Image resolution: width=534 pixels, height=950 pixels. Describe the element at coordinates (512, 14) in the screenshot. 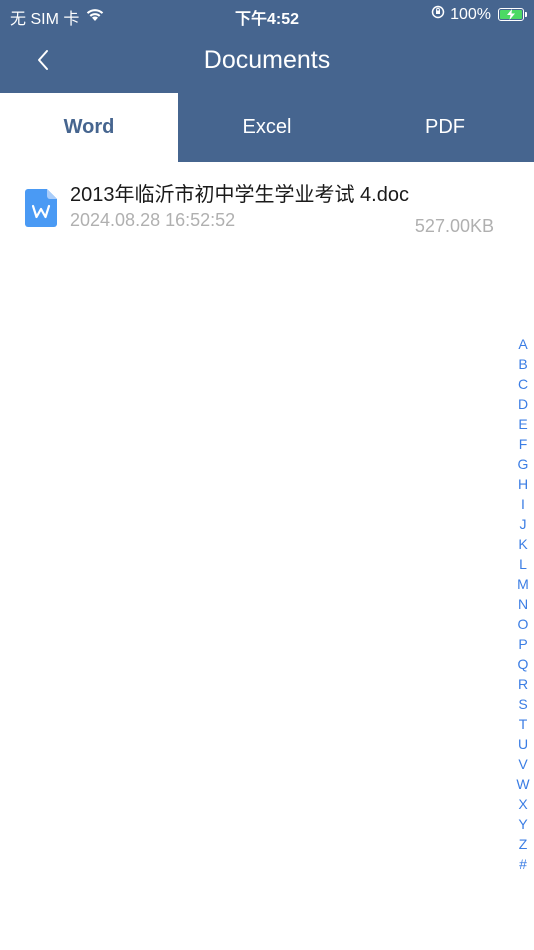

I see `battery-charging-icon` at that location.